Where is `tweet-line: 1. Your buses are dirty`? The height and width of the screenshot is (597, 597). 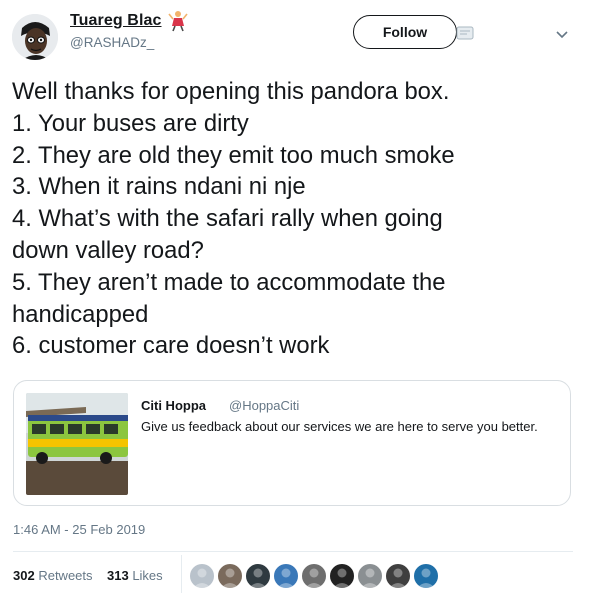 tweet-line: 1. Your buses are dirty is located at coordinates (130, 123).